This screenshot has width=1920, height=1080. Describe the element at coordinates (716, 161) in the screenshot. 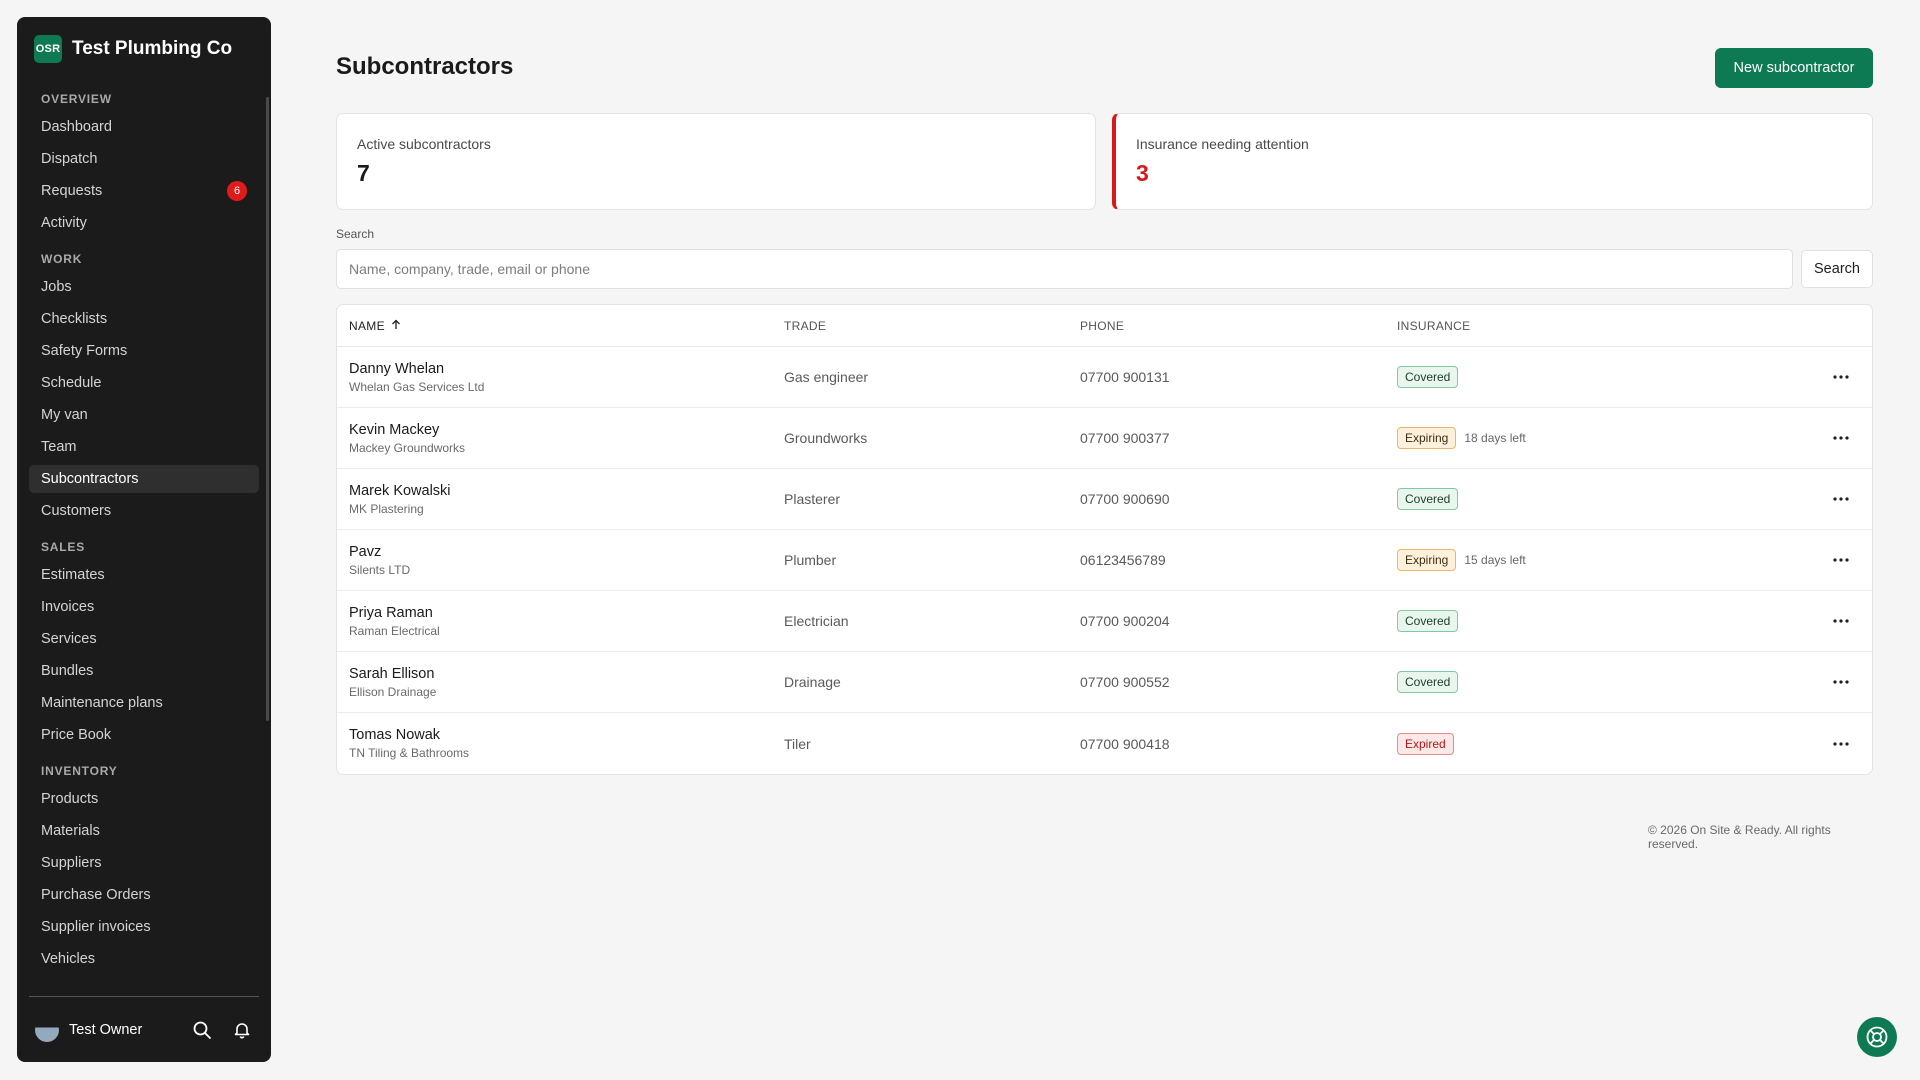

I see `active-subcontractors-card: Active subcontractors 7` at that location.